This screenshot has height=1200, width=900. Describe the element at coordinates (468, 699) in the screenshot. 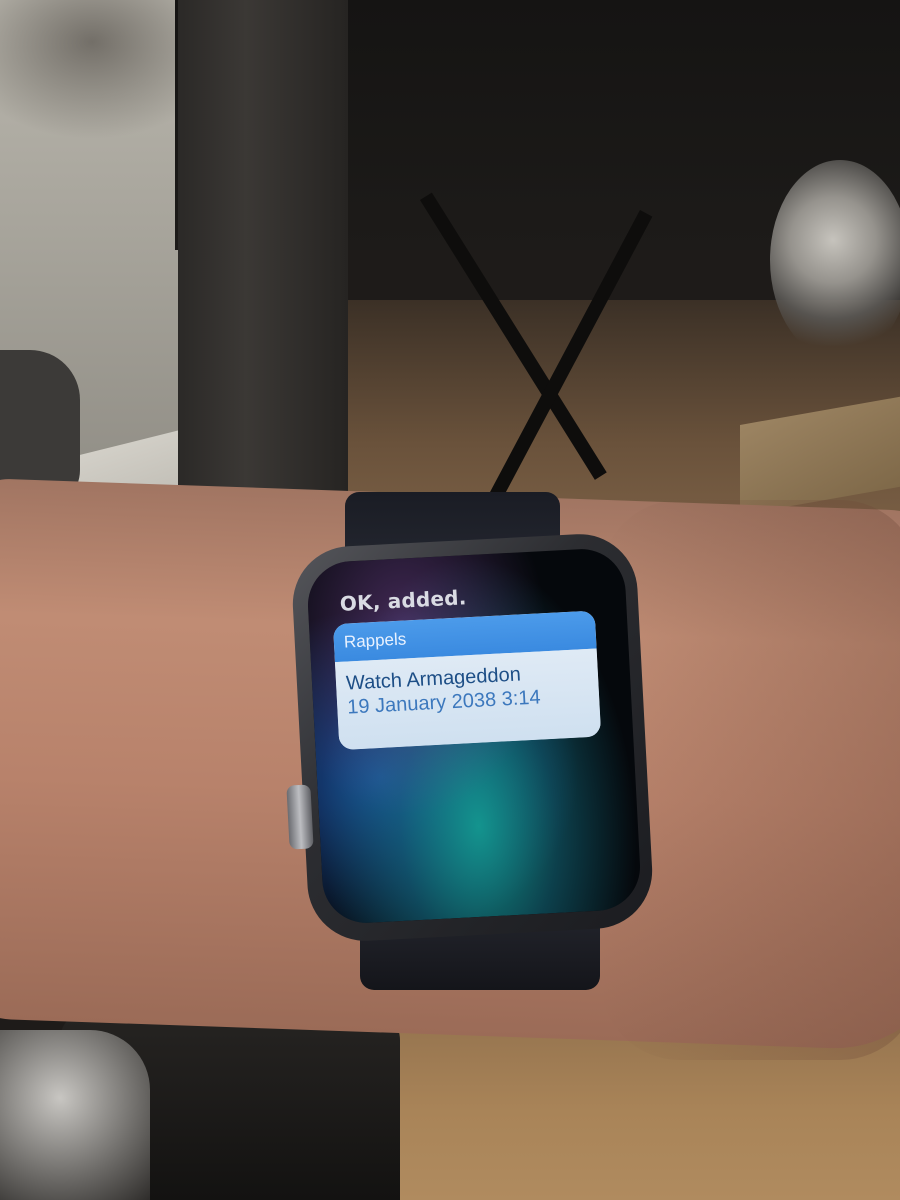

I see `reminder-card-body: Watch Armageddon 19 January 2038 3:14` at that location.